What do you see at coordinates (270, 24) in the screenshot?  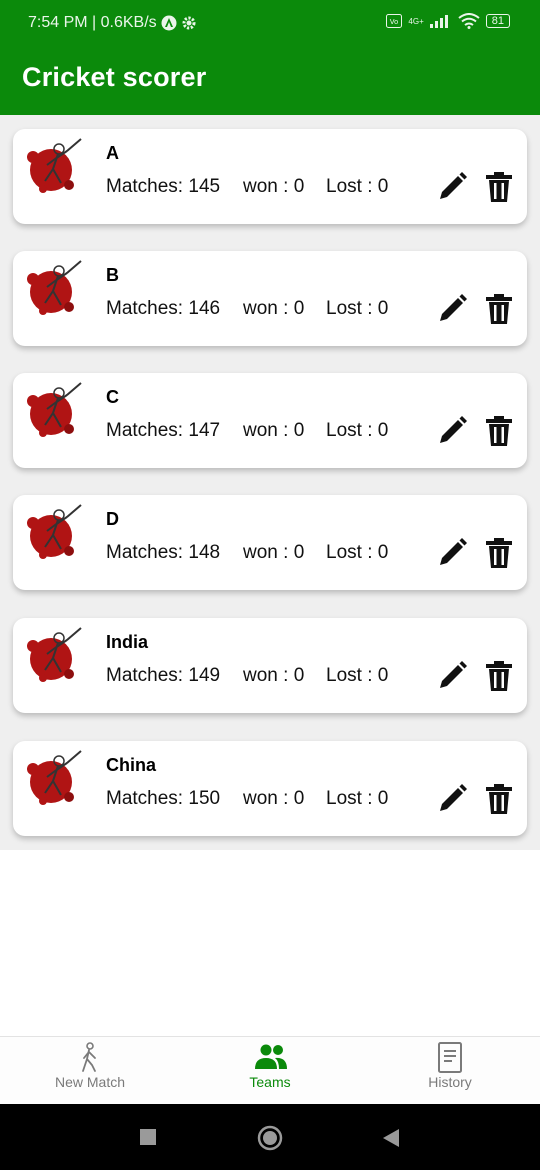 I see `status-bar: 7:54 PM | 0.6KB/s Vo 4G+ 81` at bounding box center [270, 24].